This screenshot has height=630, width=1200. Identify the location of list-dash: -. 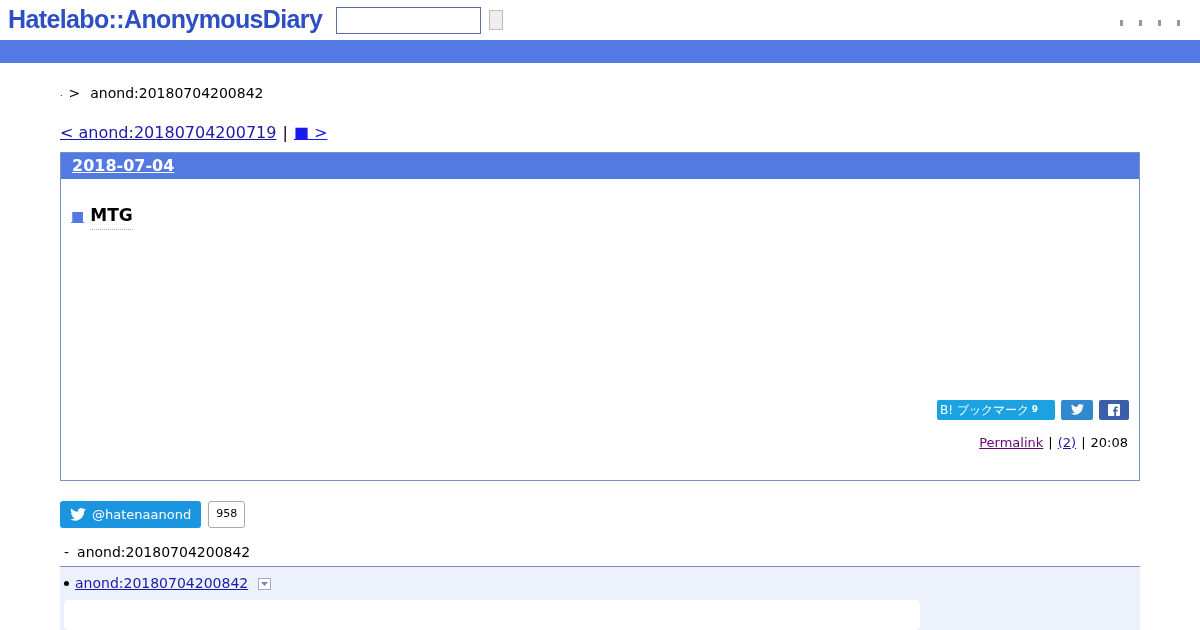
(67, 552).